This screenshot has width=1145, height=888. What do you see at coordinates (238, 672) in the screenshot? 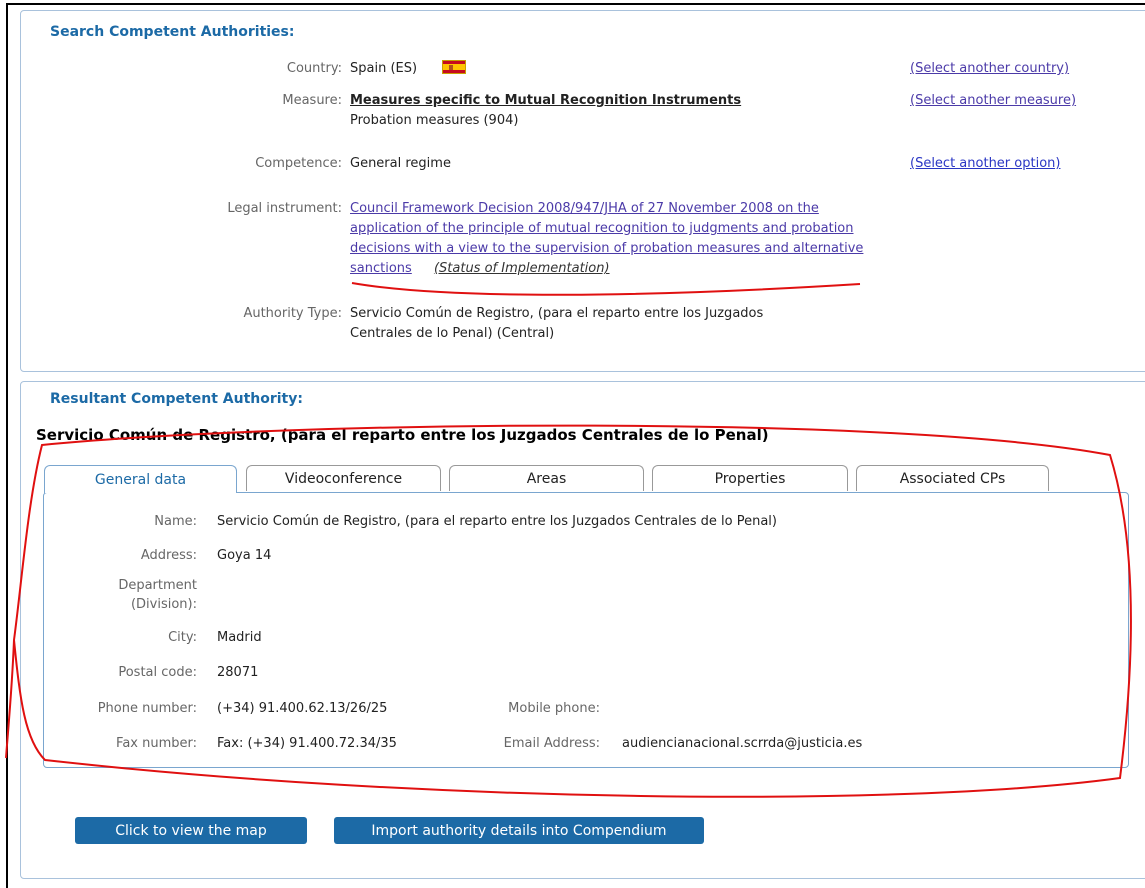
I see `postal-code-value: 28071` at bounding box center [238, 672].